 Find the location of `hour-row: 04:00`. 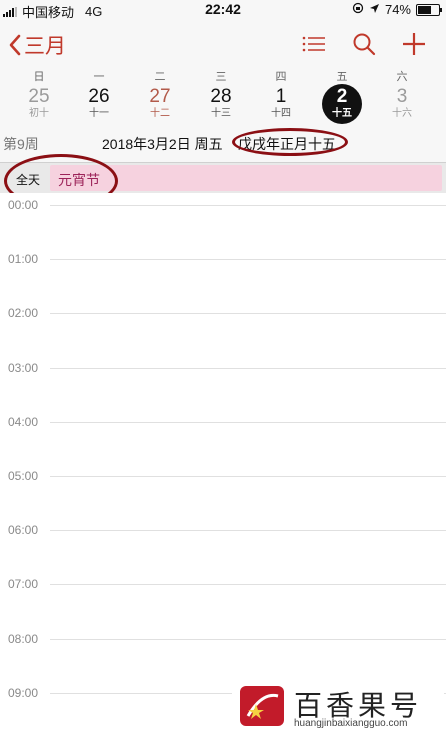

hour-row: 04:00 is located at coordinates (223, 423).